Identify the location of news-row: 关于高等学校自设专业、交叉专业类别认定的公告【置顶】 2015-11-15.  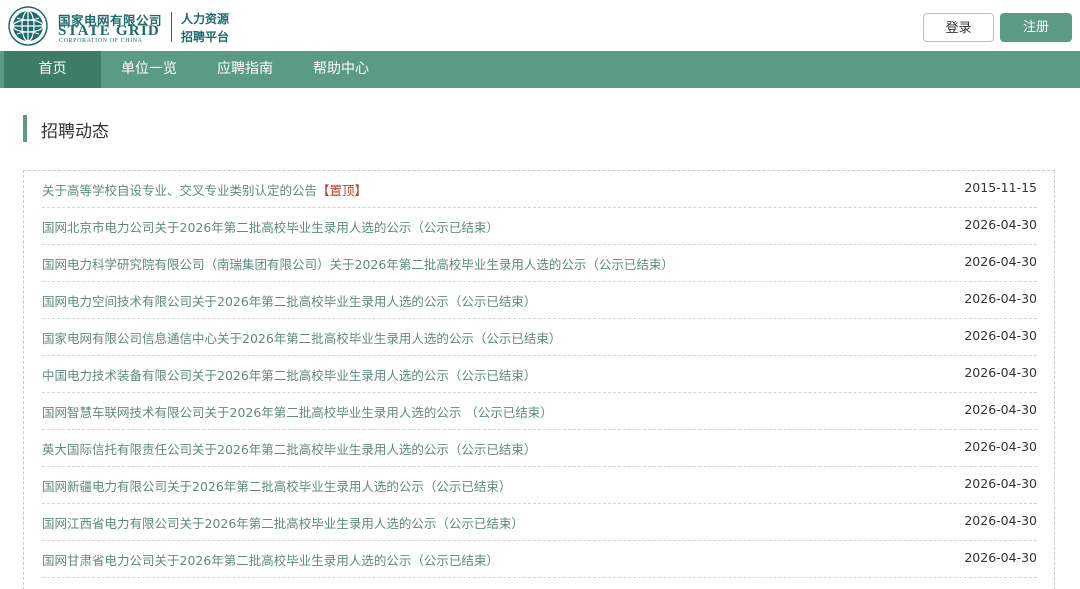
(539, 189).